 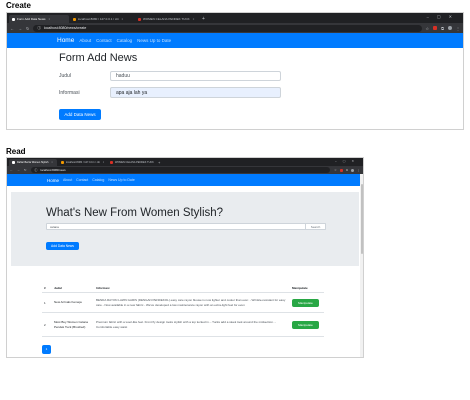 I want to click on pagination-page-1: 1, so click(x=46, y=349).